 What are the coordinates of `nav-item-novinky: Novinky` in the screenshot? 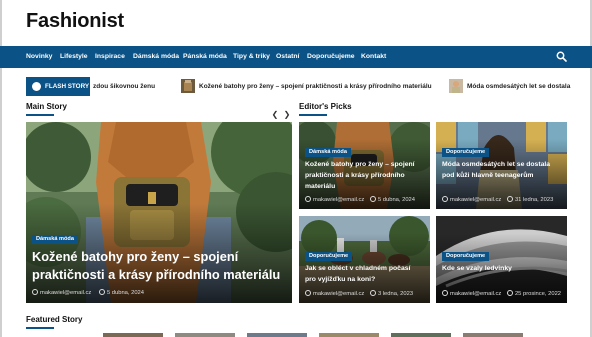 It's located at (39, 57).